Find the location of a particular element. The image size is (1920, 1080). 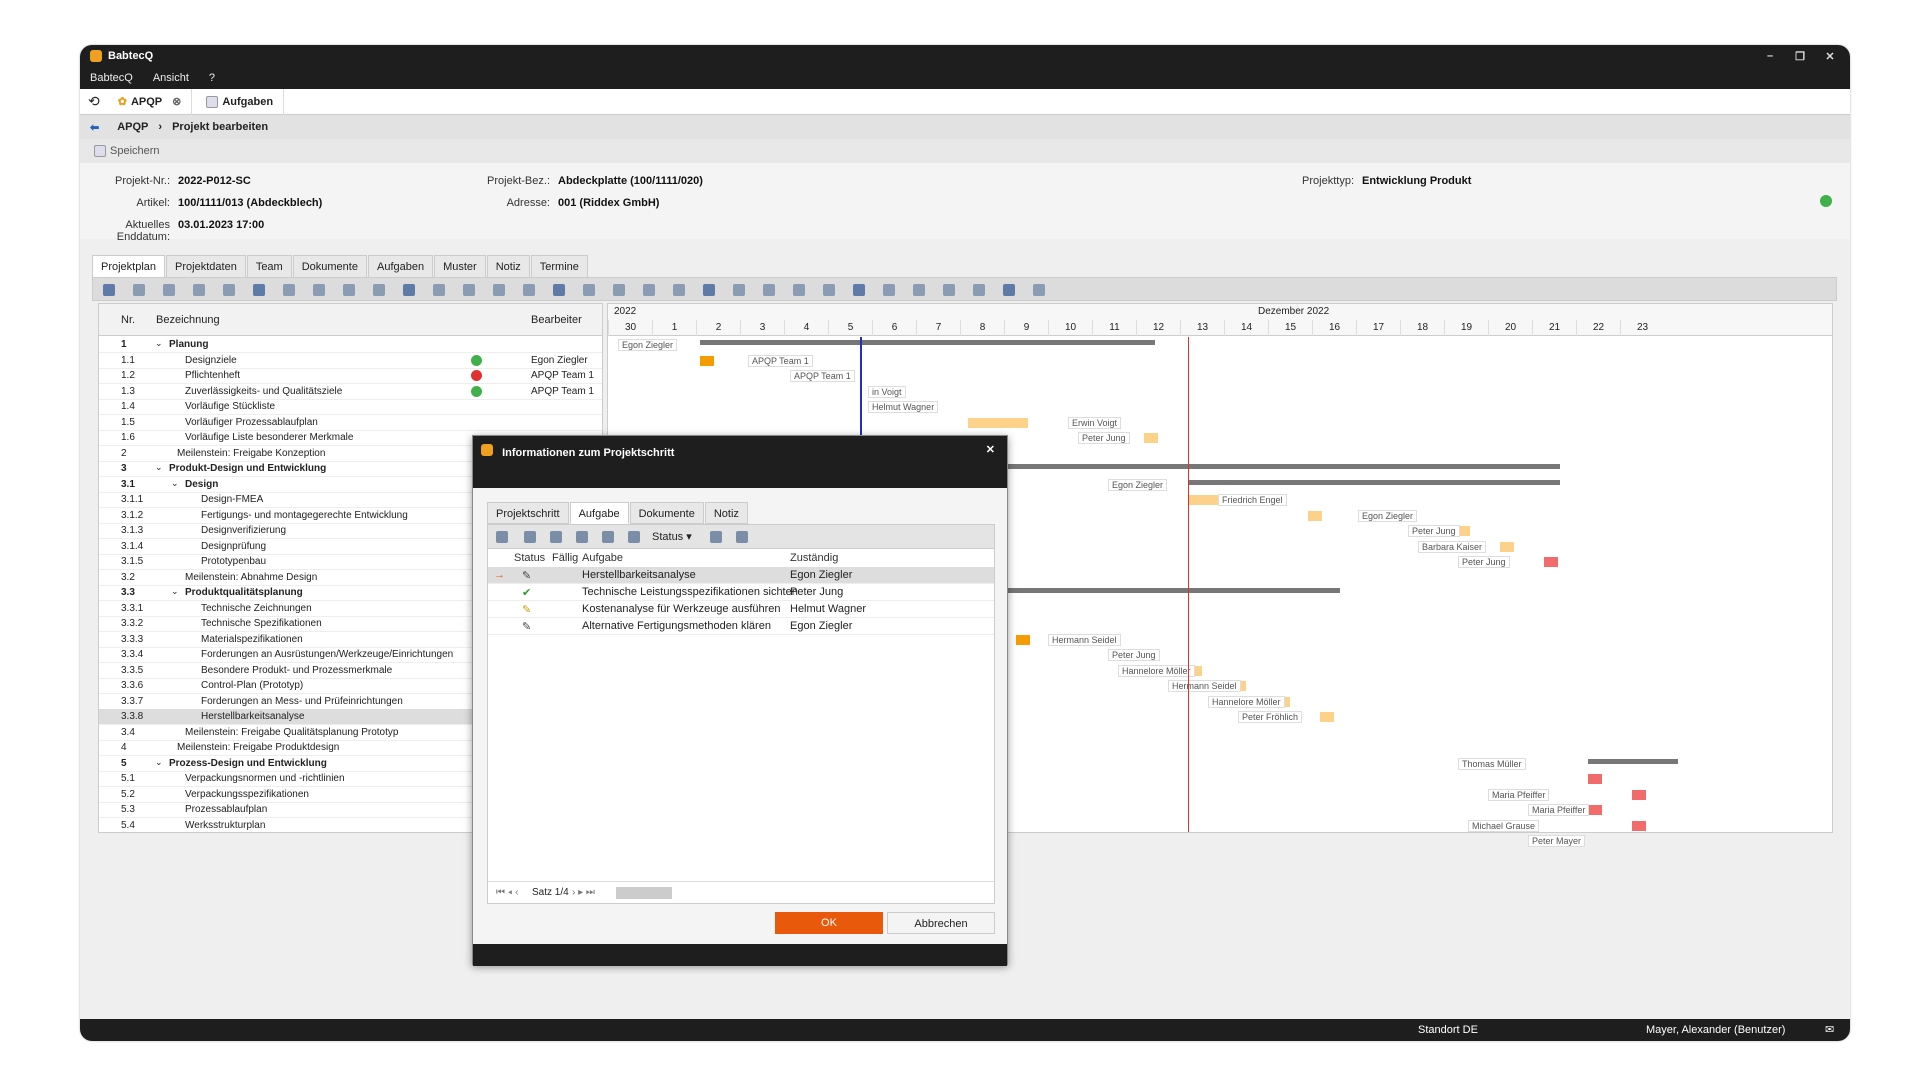

edit-task-icon is located at coordinates (530, 537).